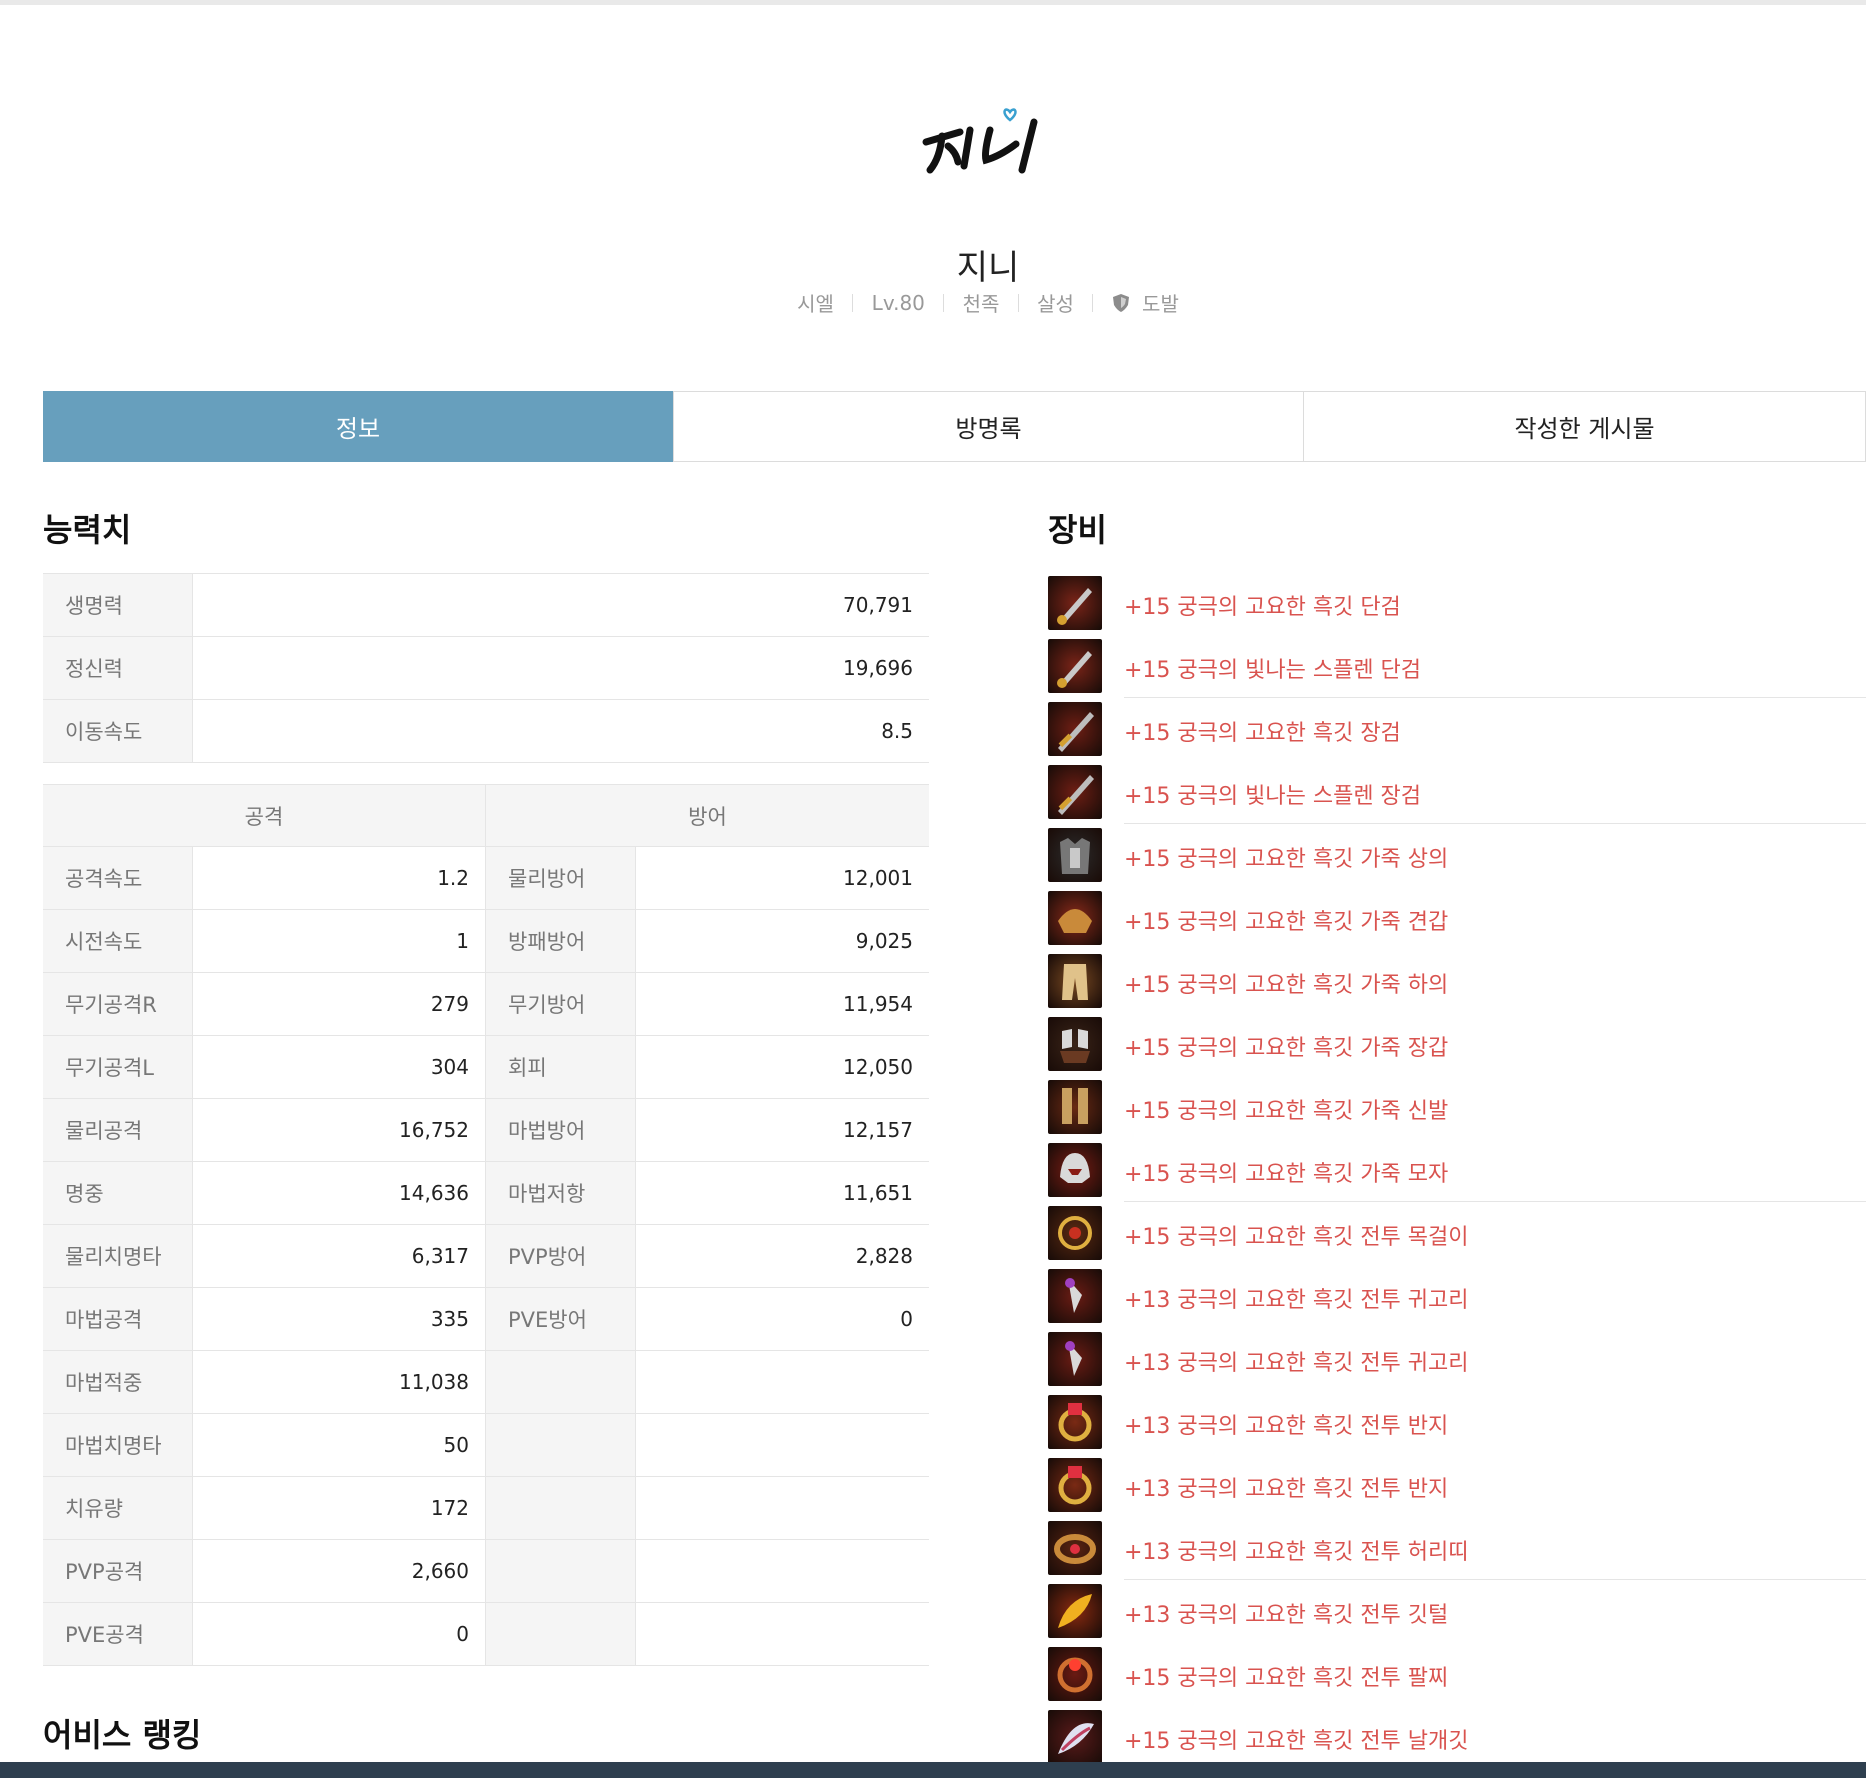  I want to click on defense-stat-label: 무기방어, so click(561, 1004).